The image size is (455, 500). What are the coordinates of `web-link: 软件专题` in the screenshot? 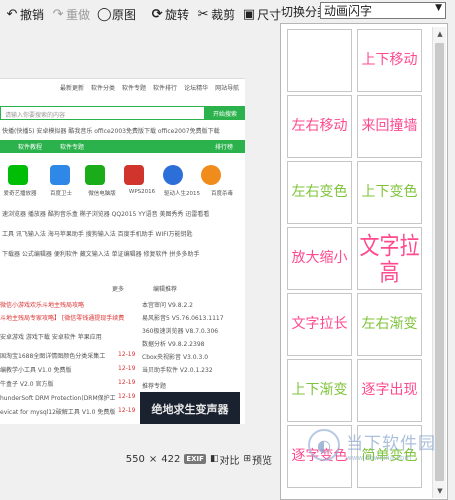 It's located at (134, 88).